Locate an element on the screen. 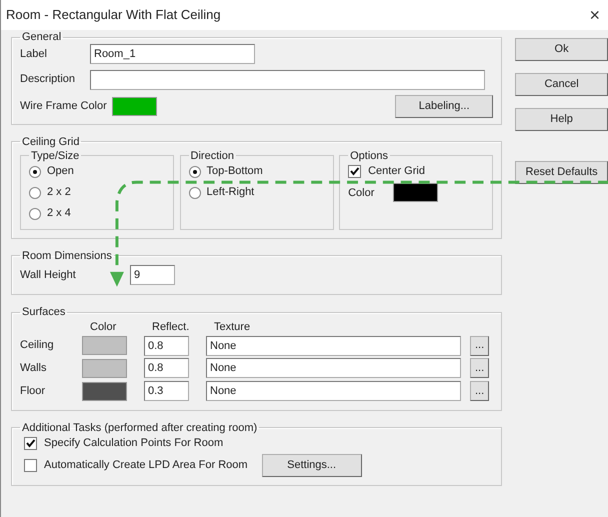 Image resolution: width=608 pixels, height=517 pixels. option-label: Automatically Create LPD Area For Room is located at coordinates (146, 465).